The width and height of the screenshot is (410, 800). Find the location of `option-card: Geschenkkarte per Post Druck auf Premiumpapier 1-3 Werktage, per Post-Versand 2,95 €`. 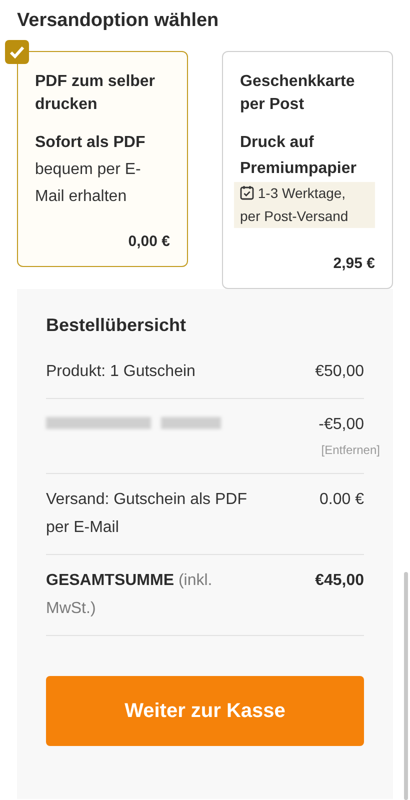

option-card: Geschenkkarte per Post Druck auf Premiumpapier 1-3 Werktage, per Post-Versand 2,95 € is located at coordinates (307, 170).